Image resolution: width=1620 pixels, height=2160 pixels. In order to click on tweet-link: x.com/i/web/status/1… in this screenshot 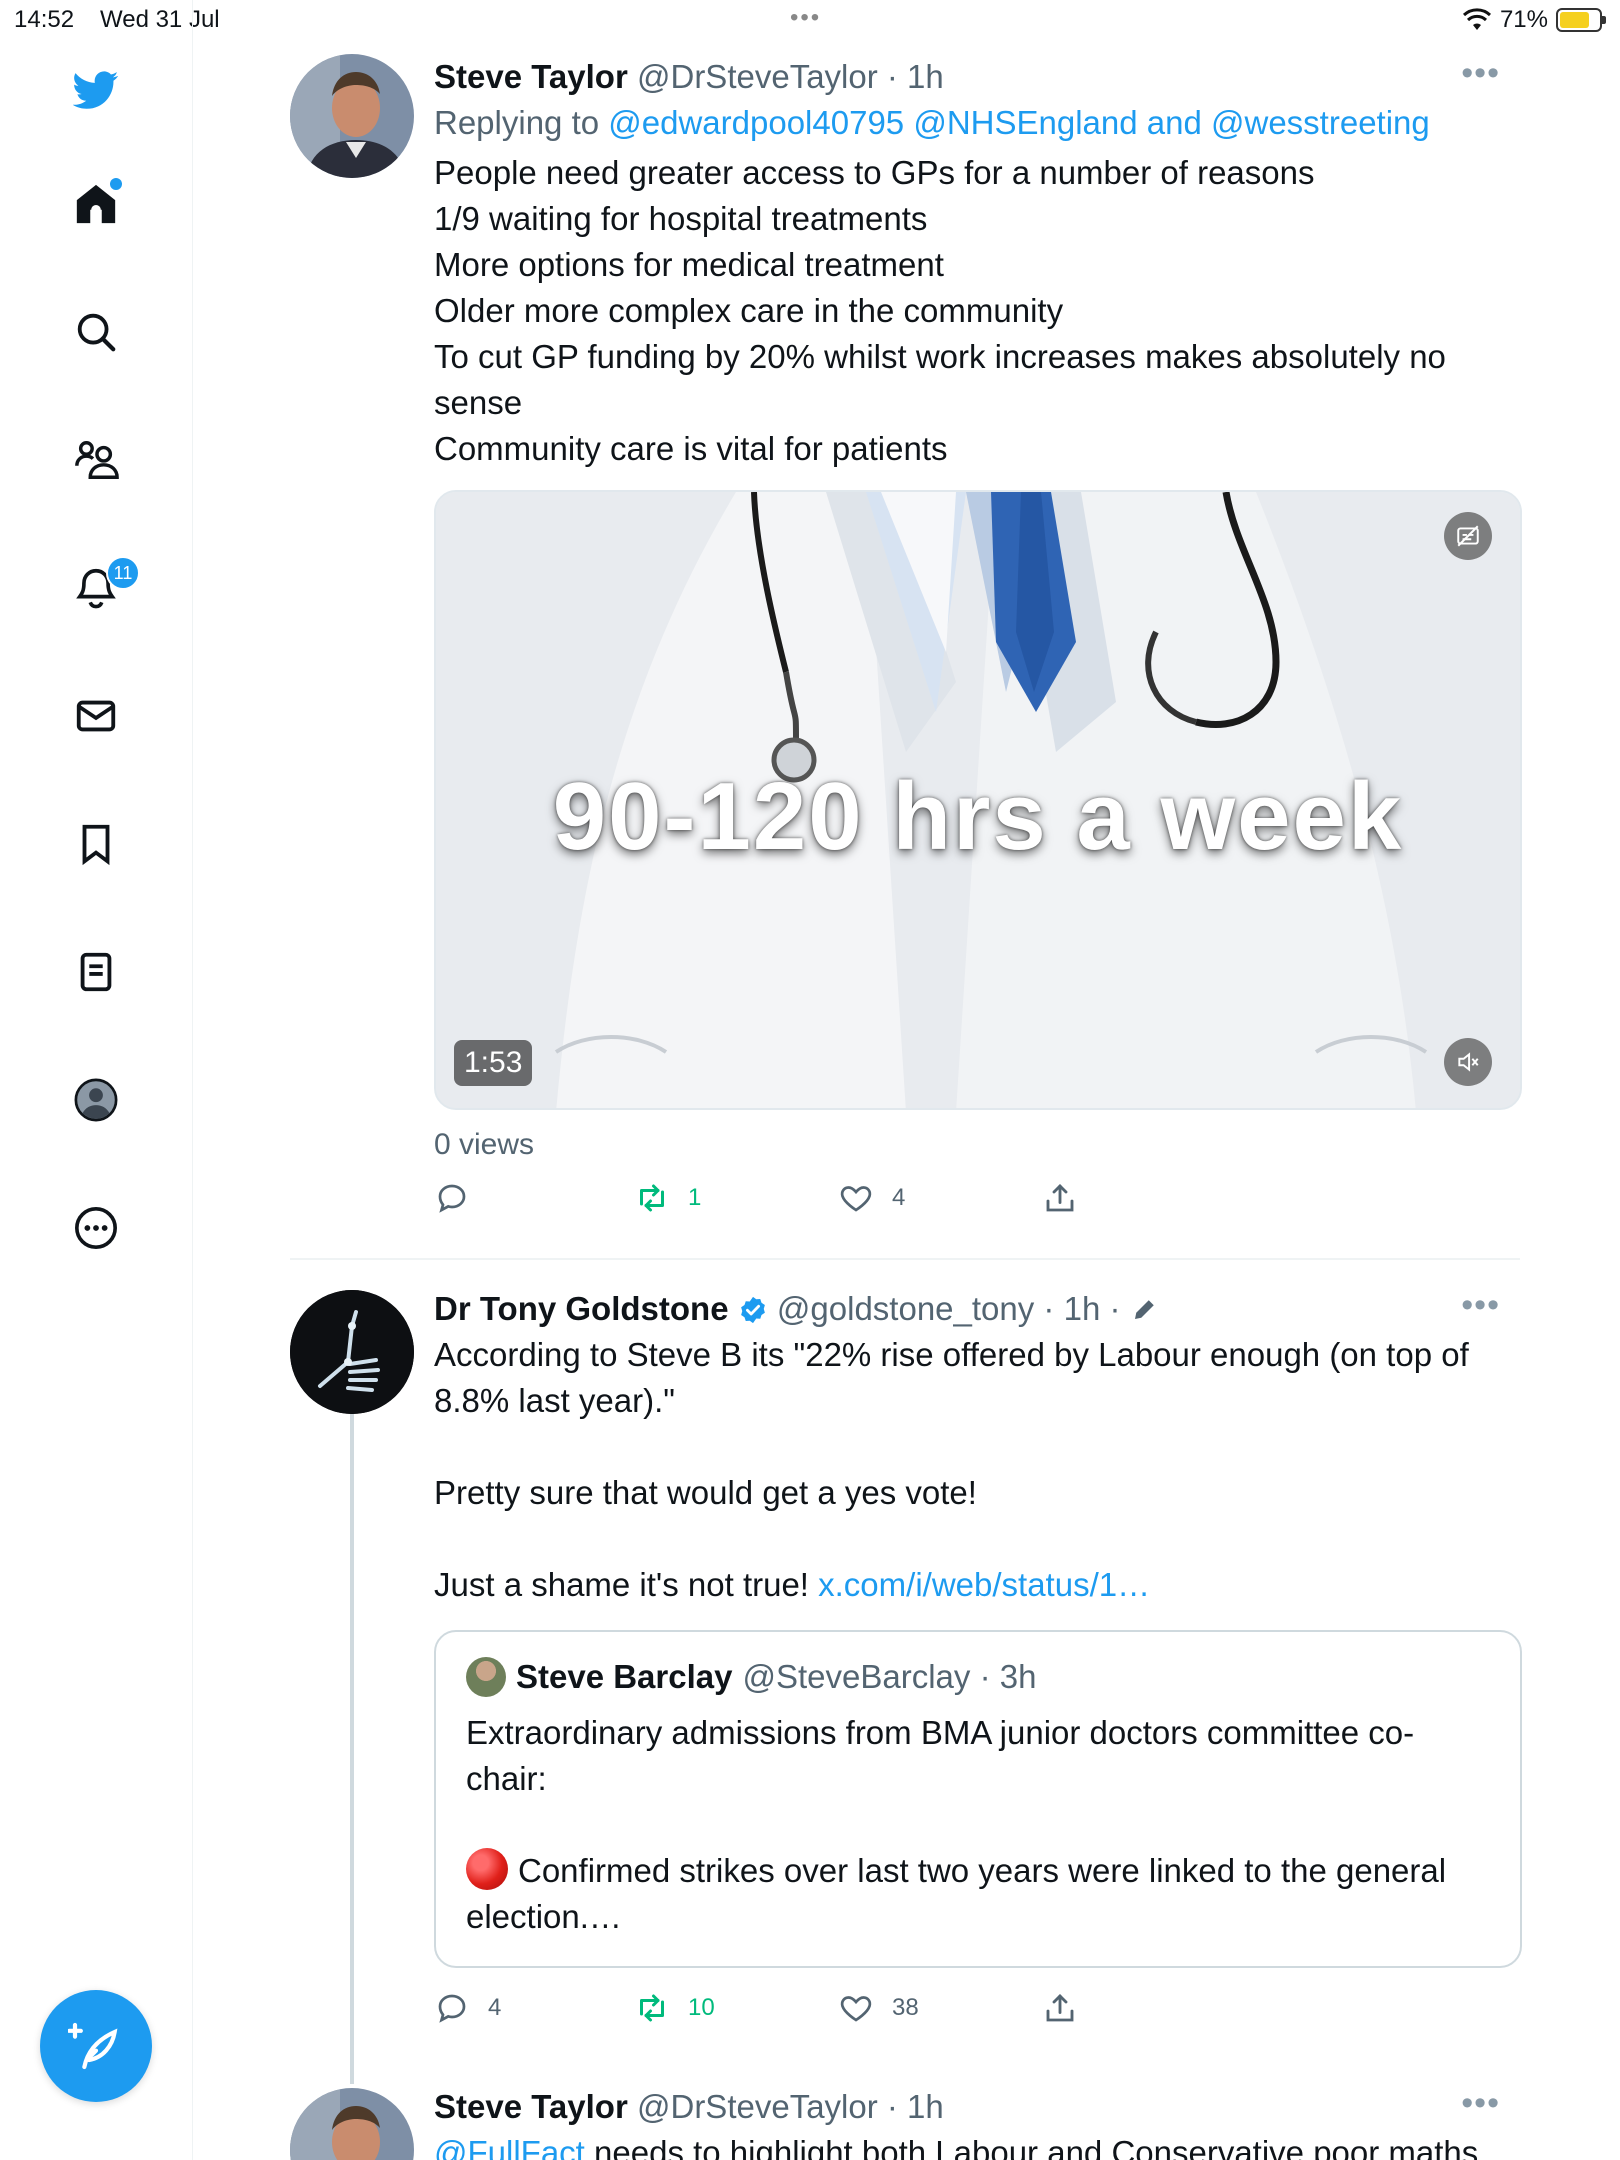, I will do `click(984, 1584)`.